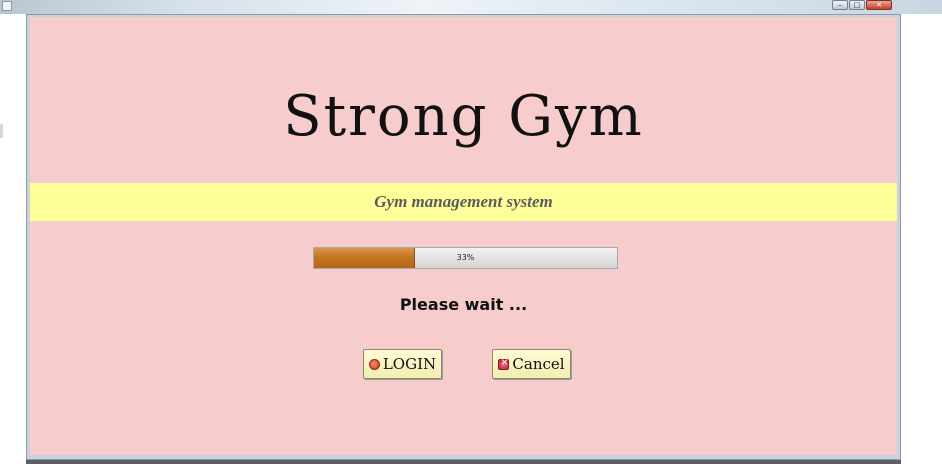 This screenshot has height=464, width=942. I want to click on window-controls: ‒ □ ✕, so click(862, 5).